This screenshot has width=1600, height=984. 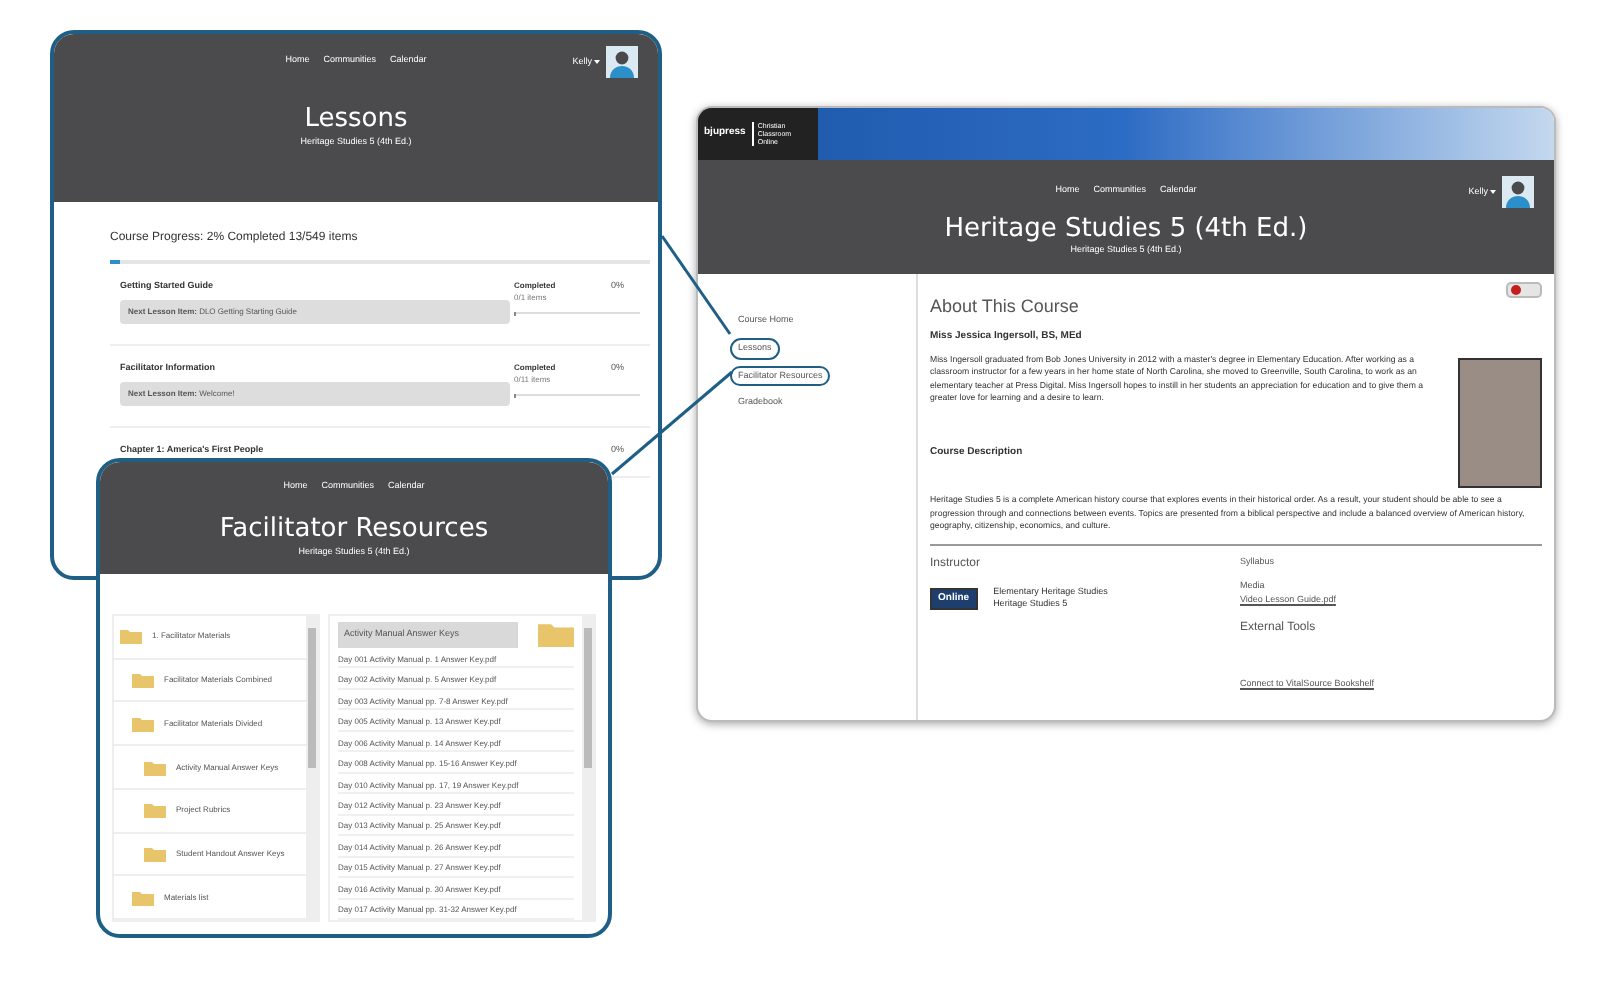 I want to click on page-title: Lessons, so click(x=356, y=119).